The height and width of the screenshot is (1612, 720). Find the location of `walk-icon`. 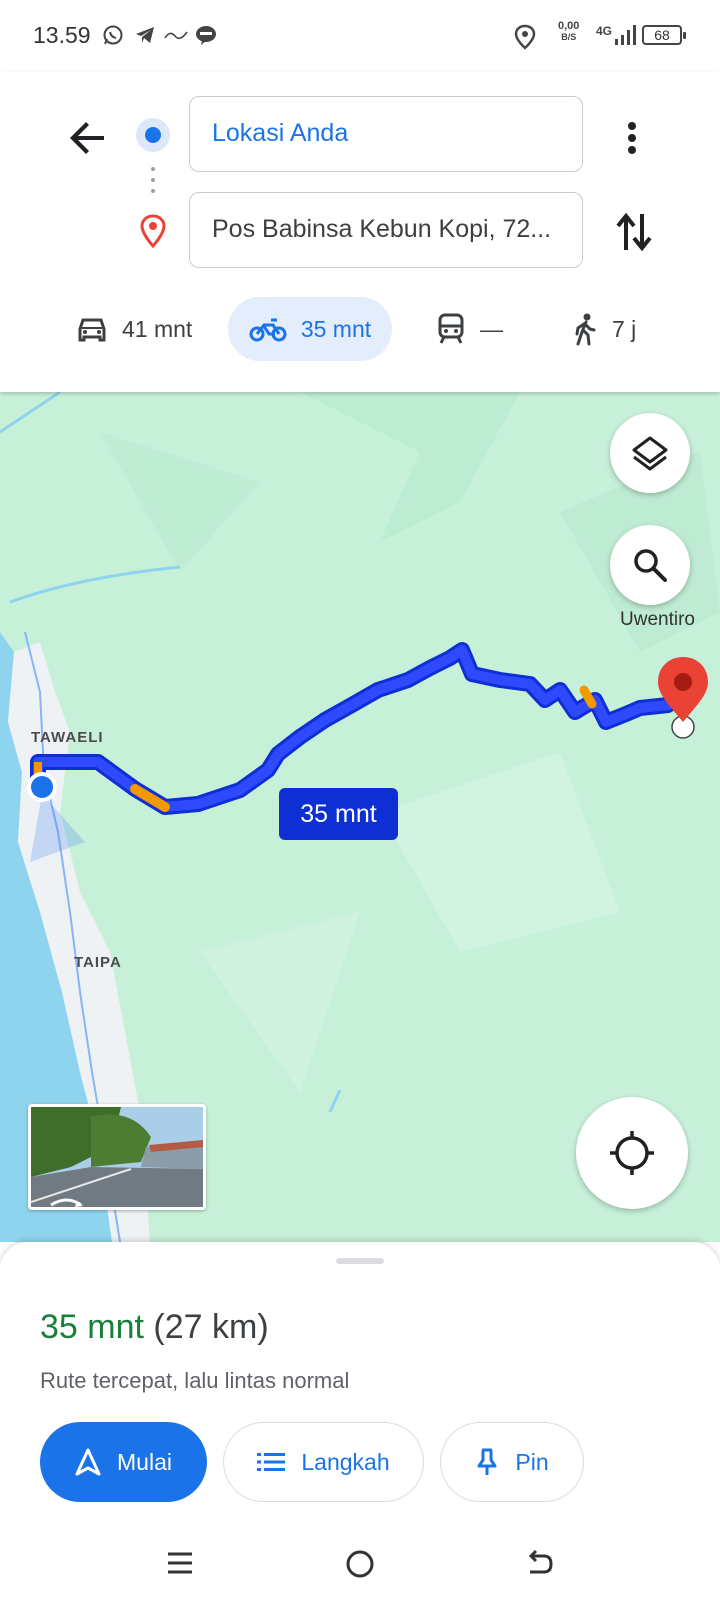

walk-icon is located at coordinates (585, 329).